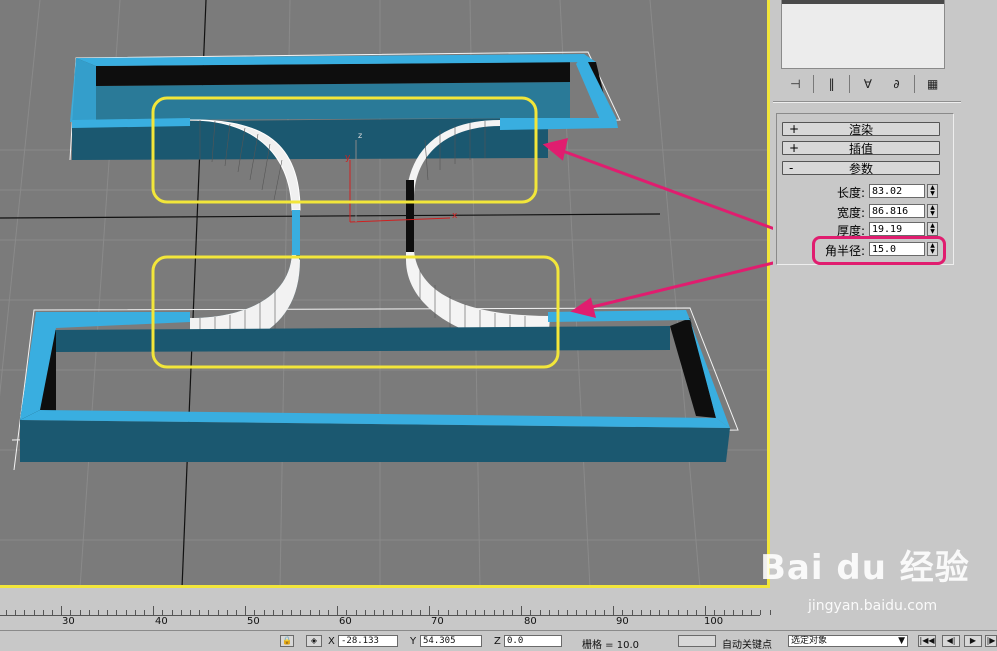 The image size is (997, 651). I want to click on ruler-label: 30, so click(68, 621).